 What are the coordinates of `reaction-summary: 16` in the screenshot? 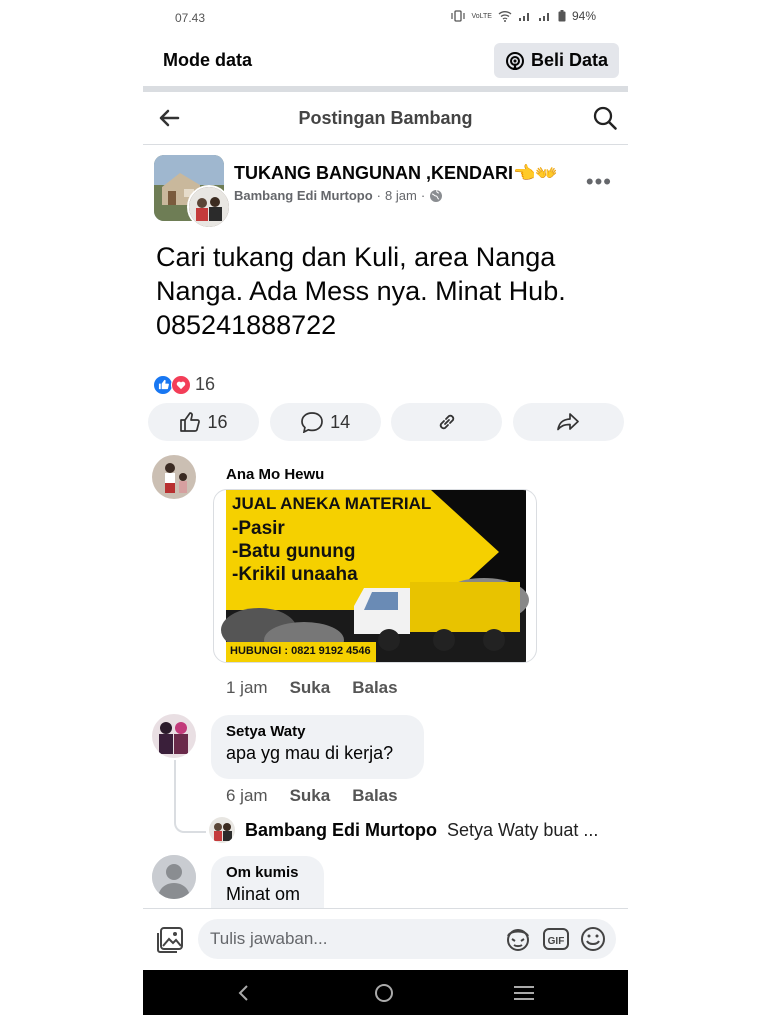 It's located at (184, 384).